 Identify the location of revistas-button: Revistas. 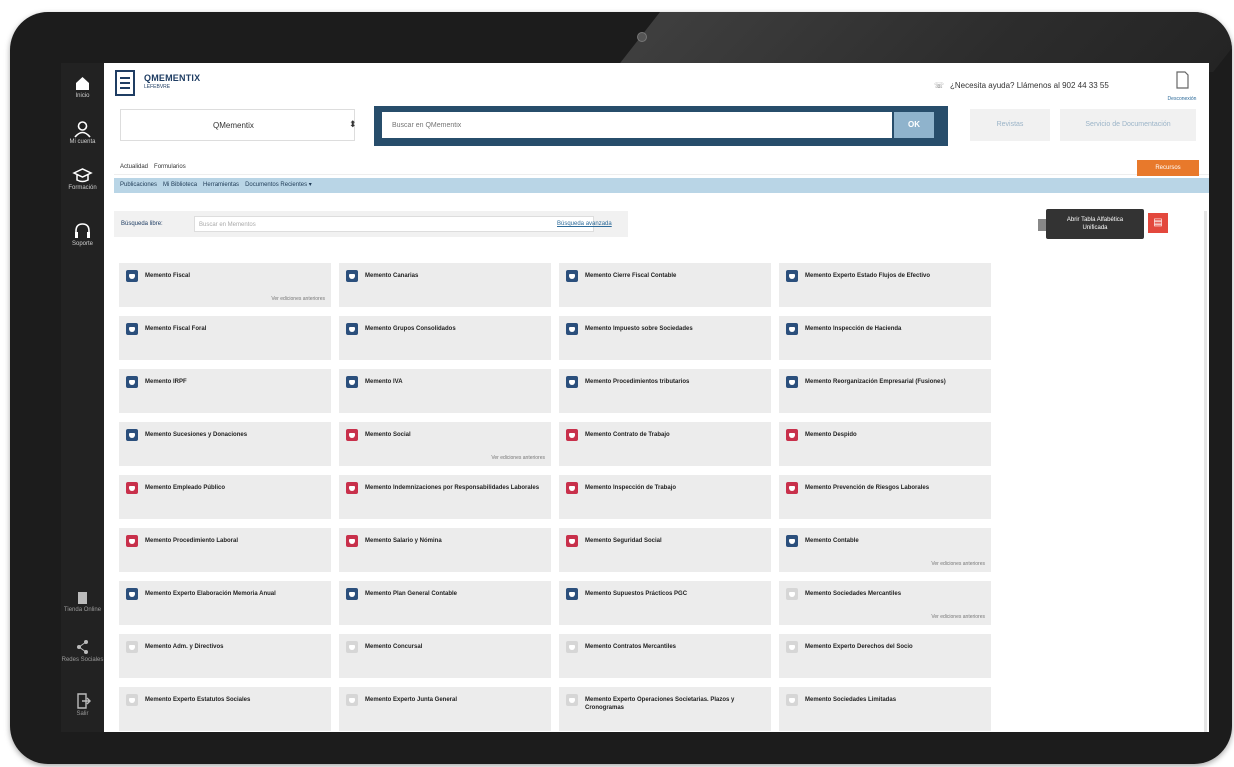
(1010, 125).